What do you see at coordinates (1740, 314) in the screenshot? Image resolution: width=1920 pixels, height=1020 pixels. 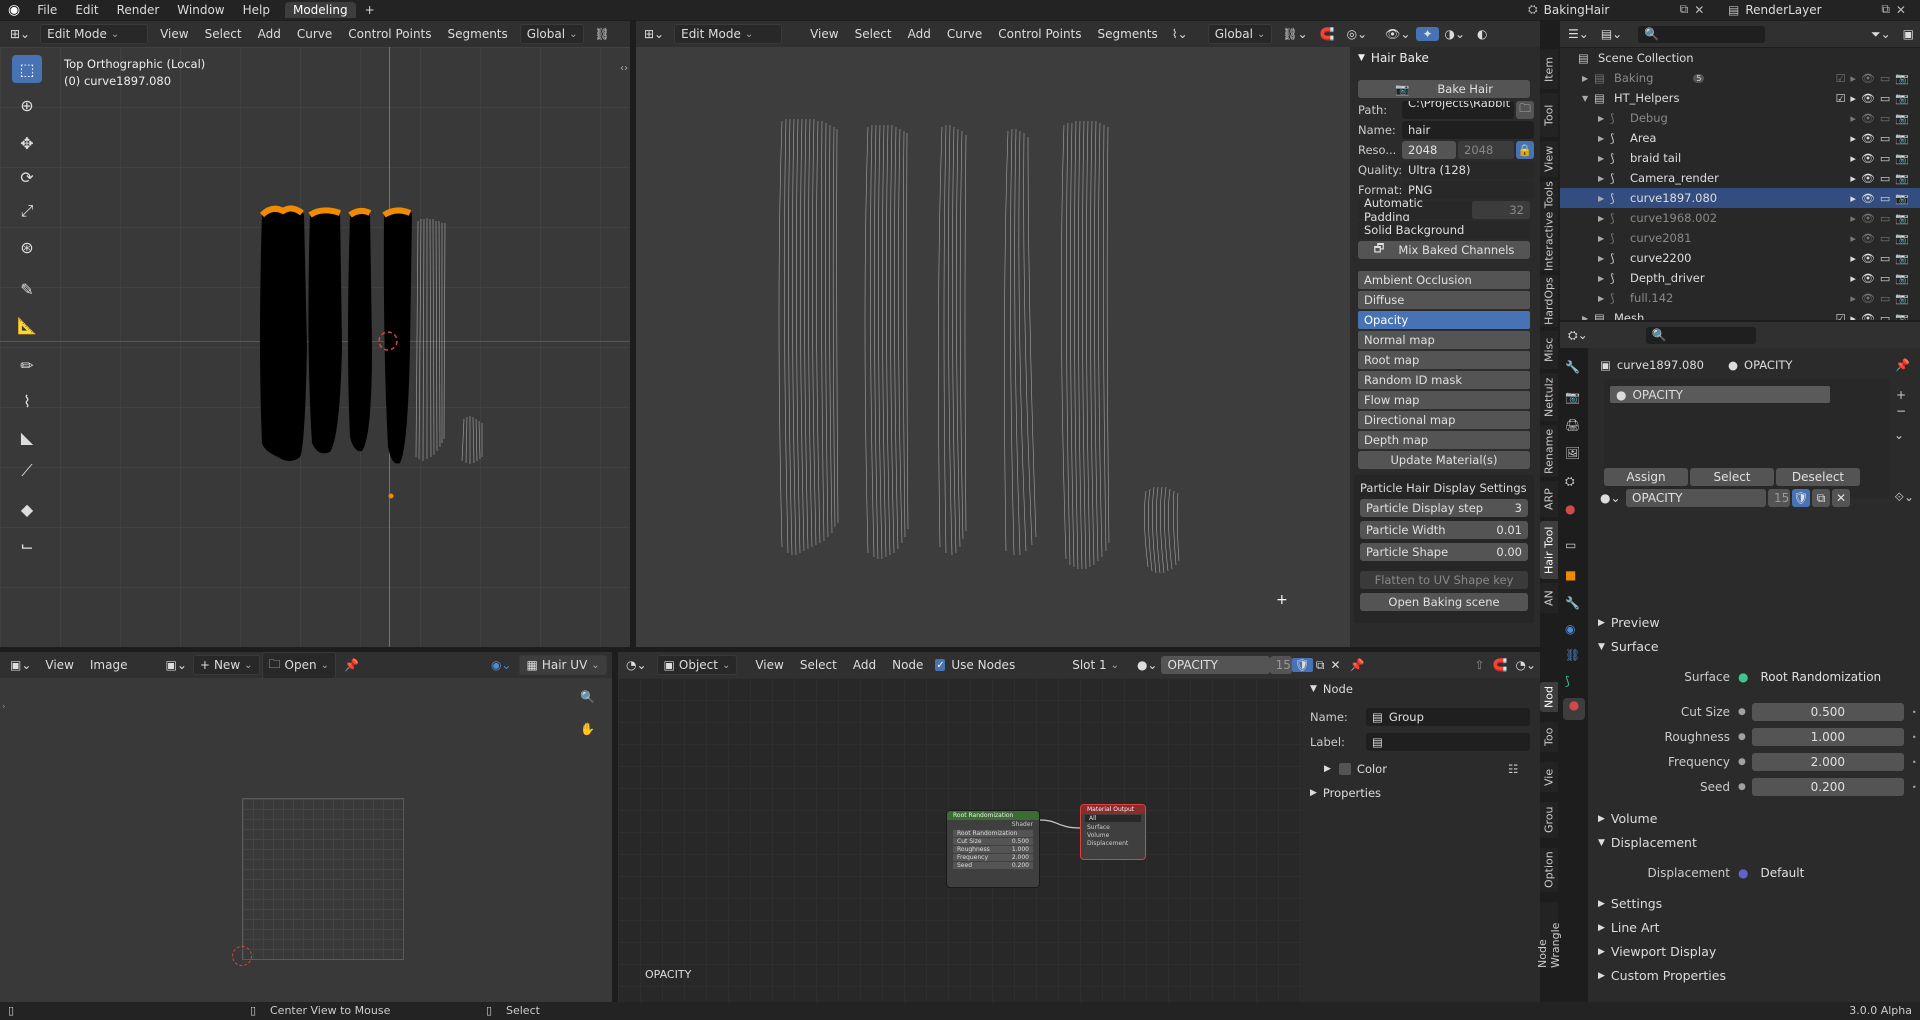 I see `outliner-row: ▶ ▤ Mesh ☑▸👁▭📷` at bounding box center [1740, 314].